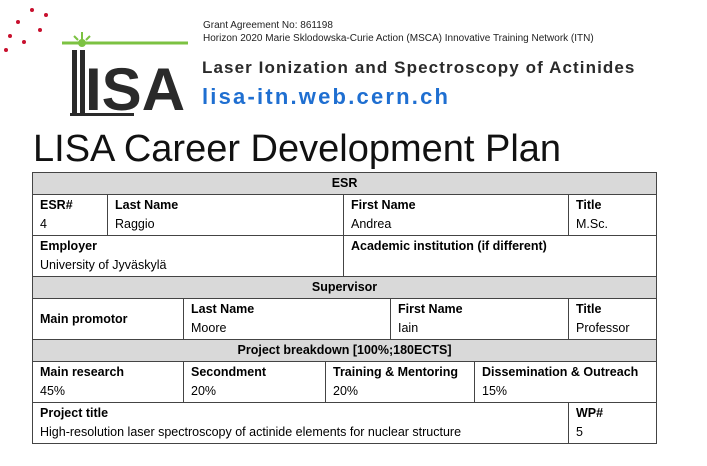 The image size is (707, 466). What do you see at coordinates (408, 328) in the screenshot?
I see `field-value: Iain` at bounding box center [408, 328].